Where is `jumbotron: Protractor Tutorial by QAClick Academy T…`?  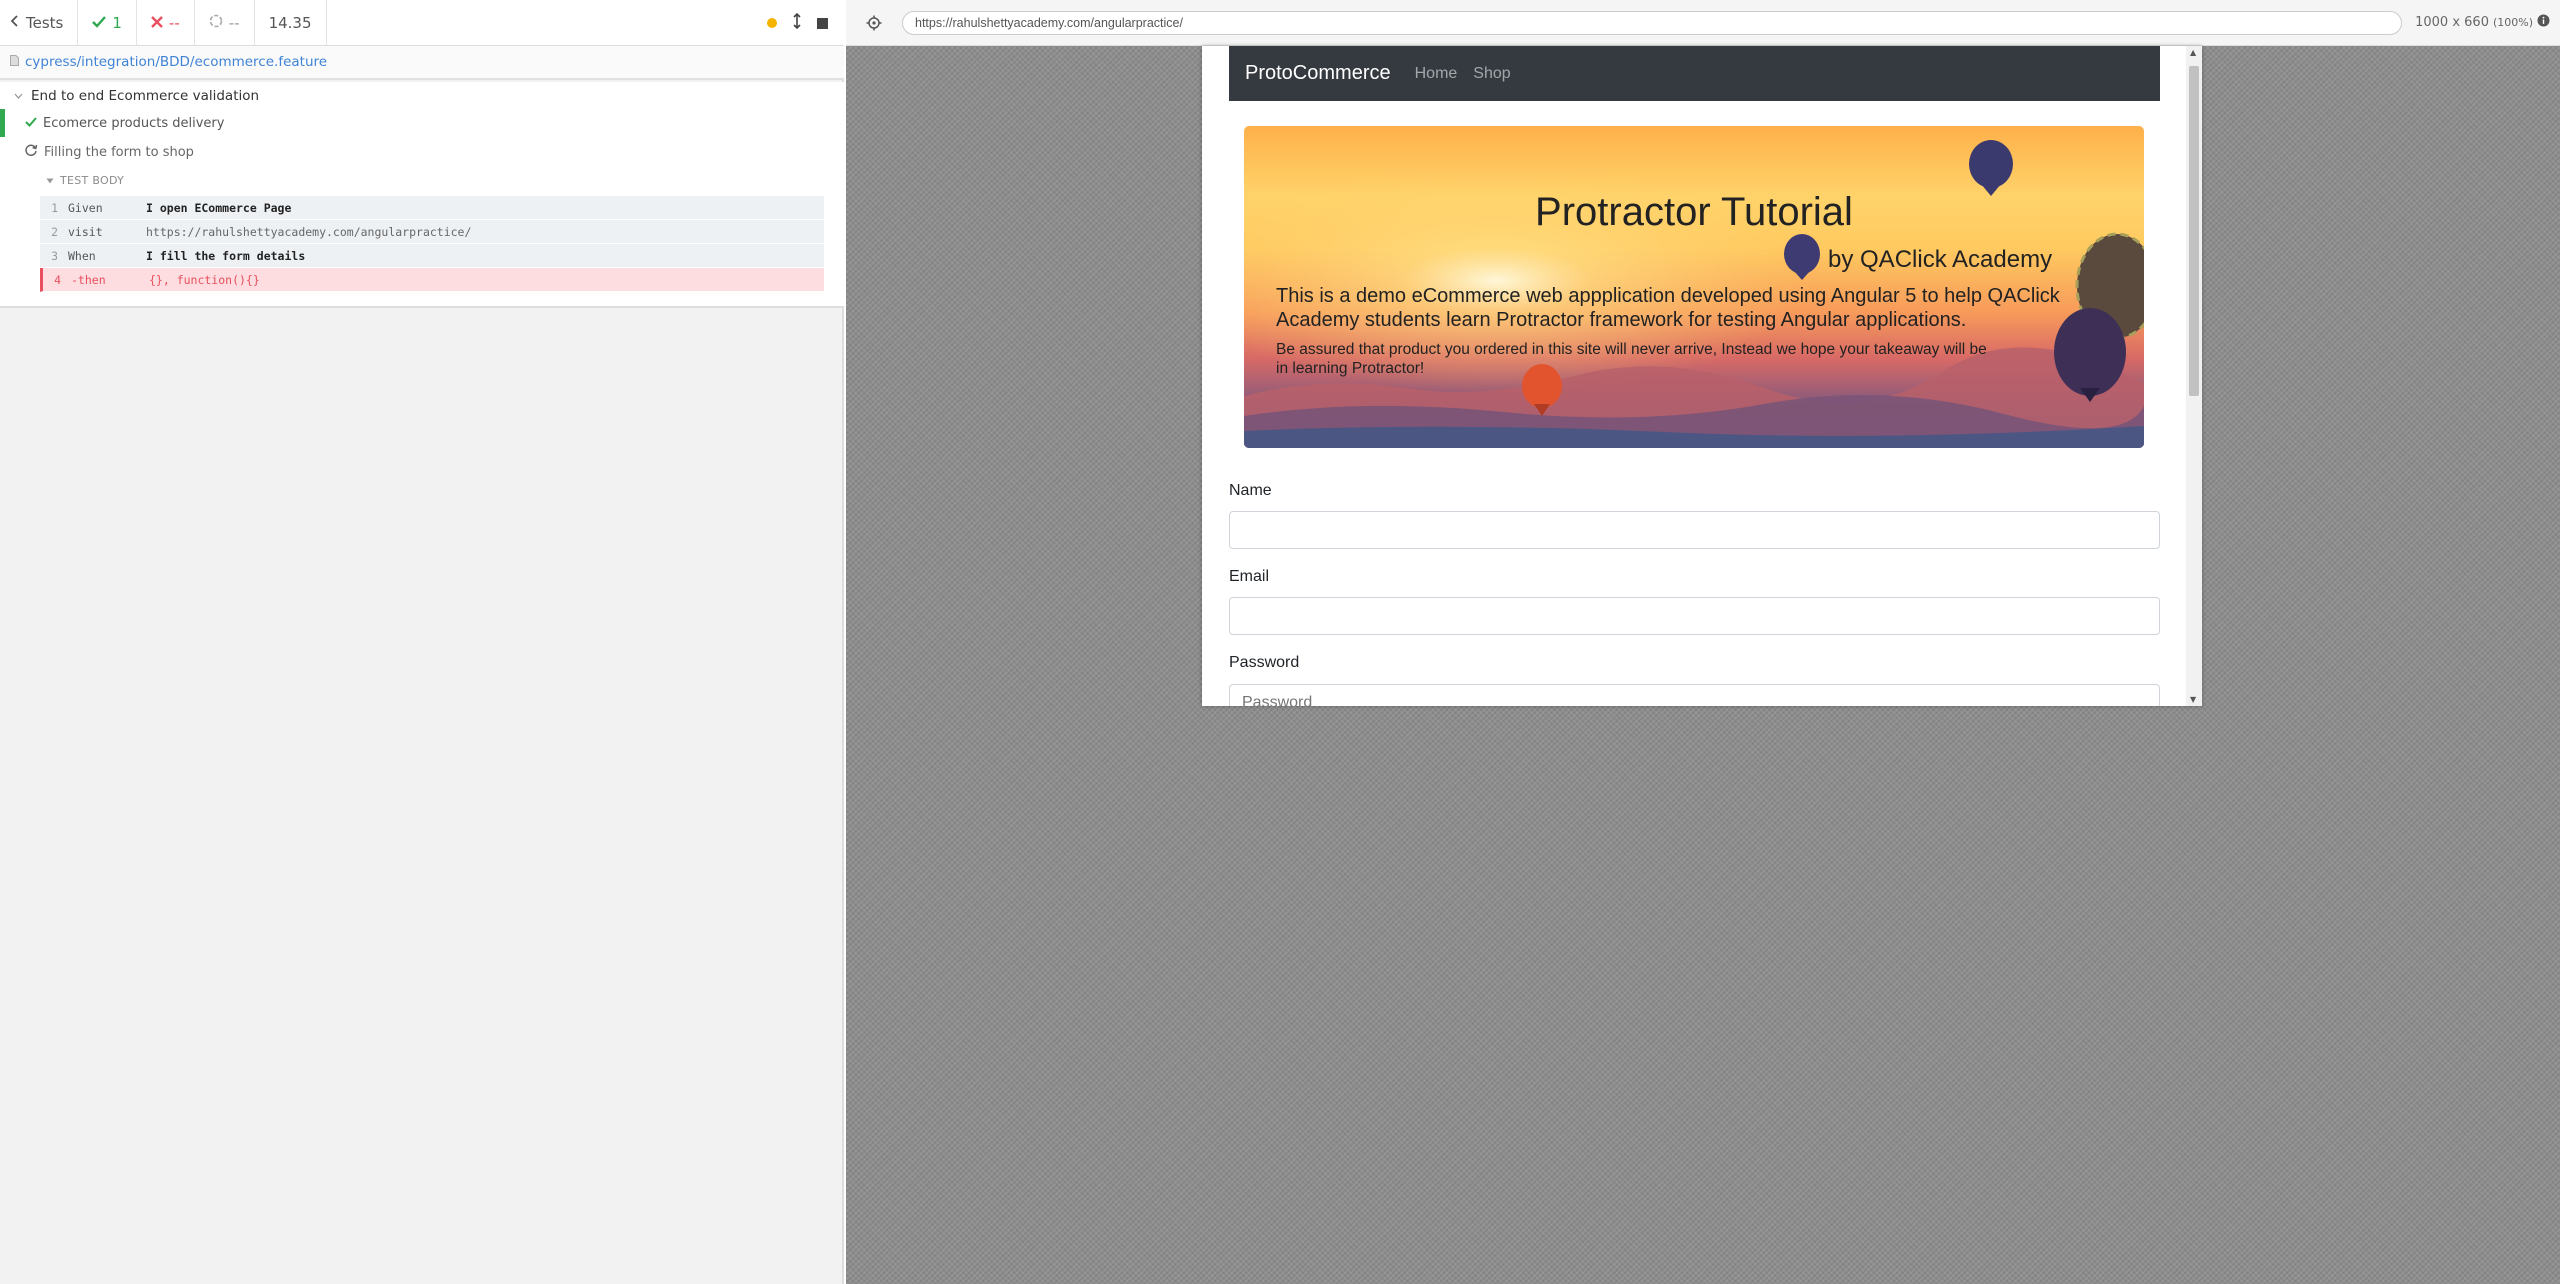 jumbotron: Protractor Tutorial by QAClick Academy T… is located at coordinates (1694, 287).